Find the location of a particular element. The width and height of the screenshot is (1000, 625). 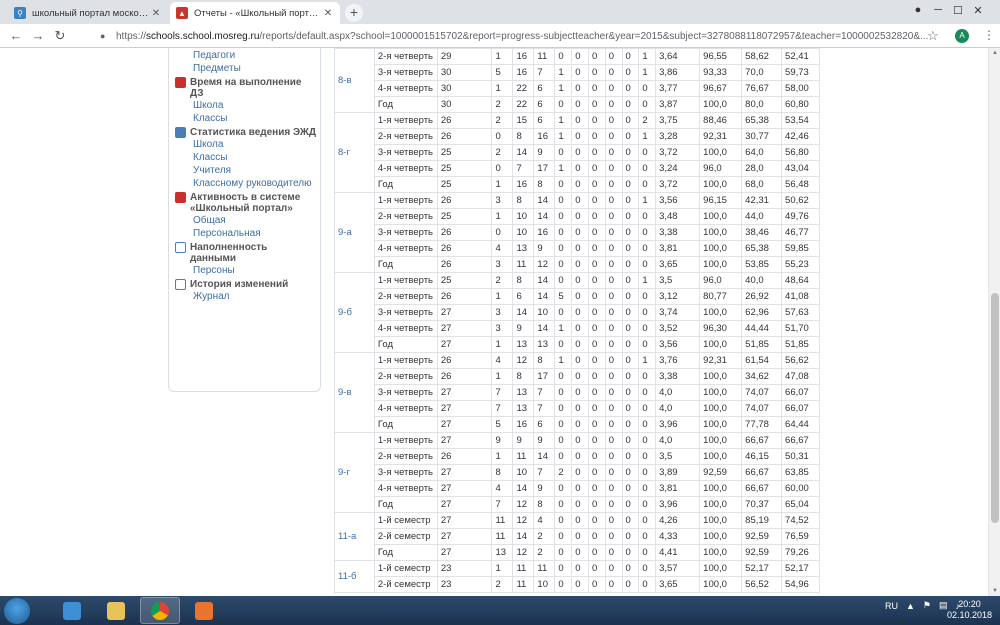

taskbar-chrome is located at coordinates (160, 610).